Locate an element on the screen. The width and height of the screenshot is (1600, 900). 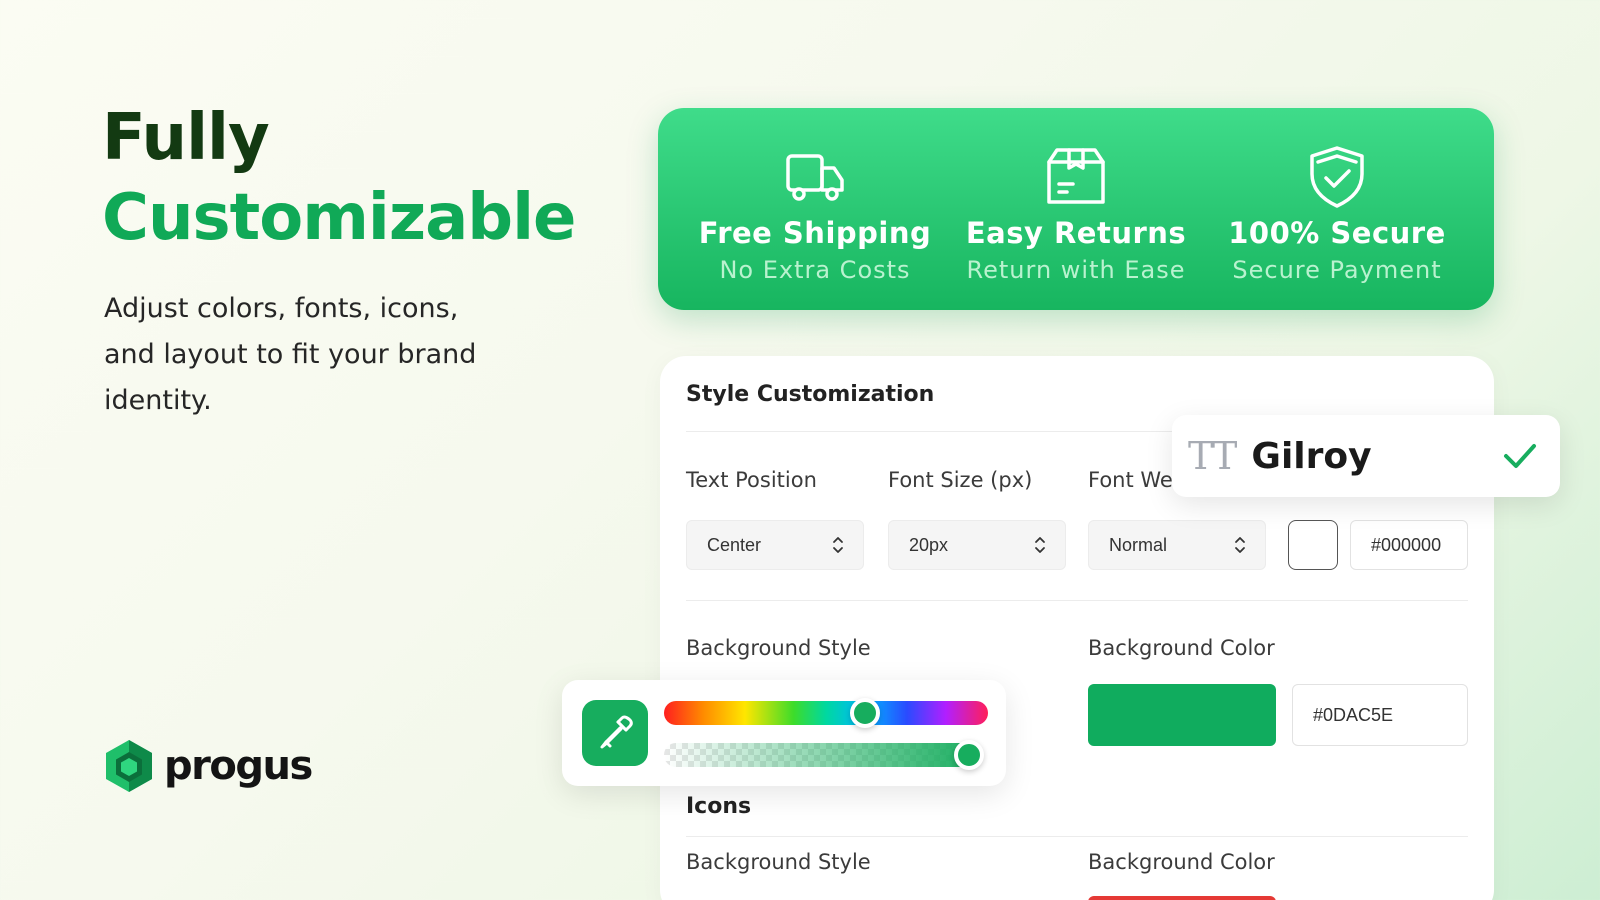
background-color-label: Background Color is located at coordinates (1181, 648).